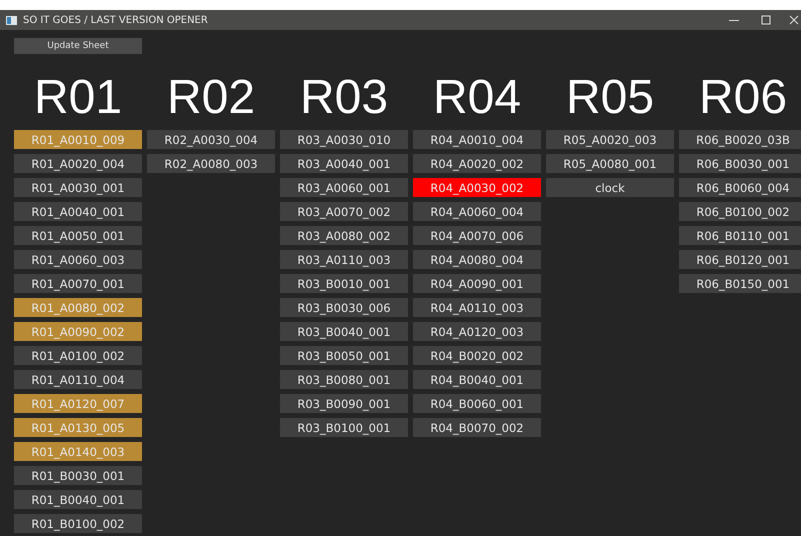 The image size is (801, 536). Describe the element at coordinates (78, 46) in the screenshot. I see `update-sheet-button: Update Sheet` at that location.